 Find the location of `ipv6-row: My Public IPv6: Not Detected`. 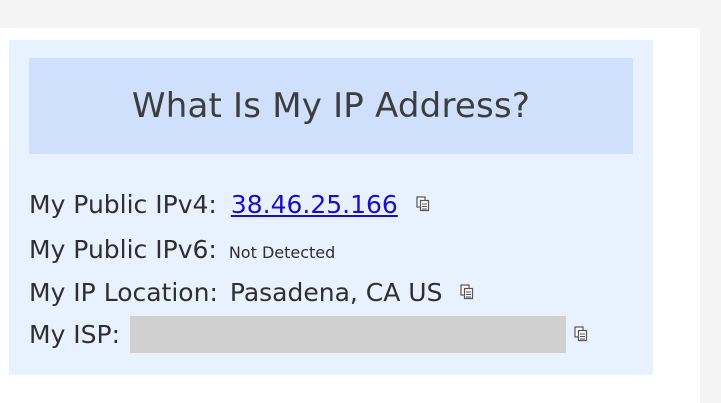

ipv6-row: My Public IPv6: Not Detected is located at coordinates (182, 249).